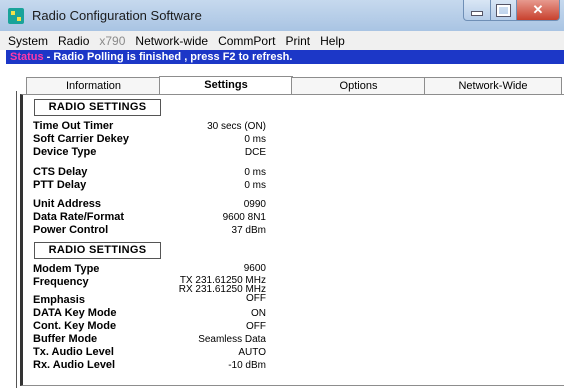  What do you see at coordinates (27, 57) in the screenshot?
I see `status-label: Status` at bounding box center [27, 57].